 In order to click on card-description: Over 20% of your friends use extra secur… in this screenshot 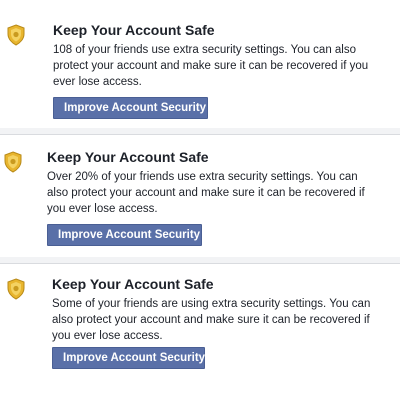, I will do `click(206, 193)`.